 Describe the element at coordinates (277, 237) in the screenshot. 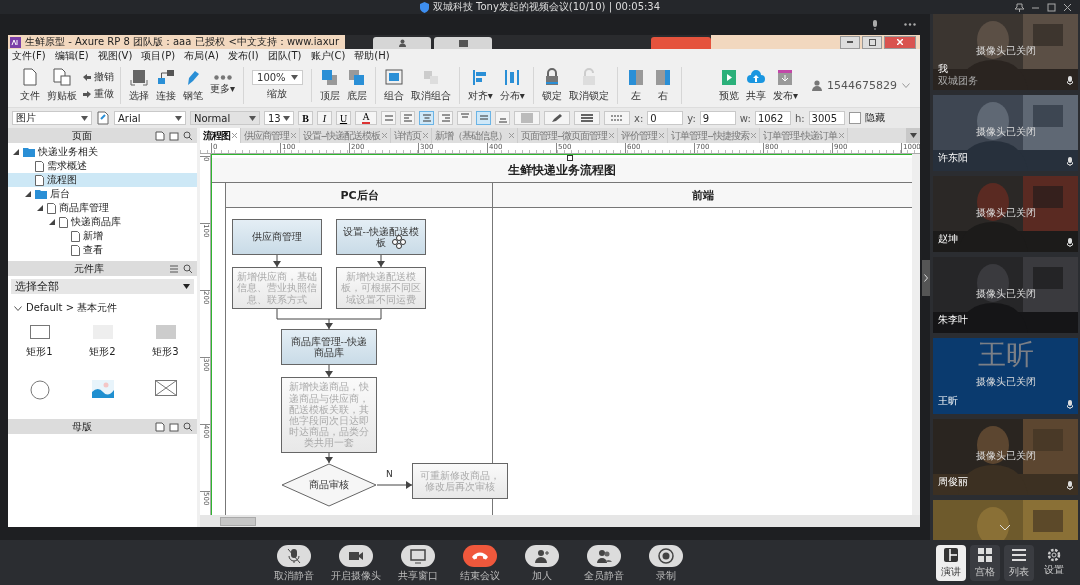

I see `process-node: 供应商管理` at that location.